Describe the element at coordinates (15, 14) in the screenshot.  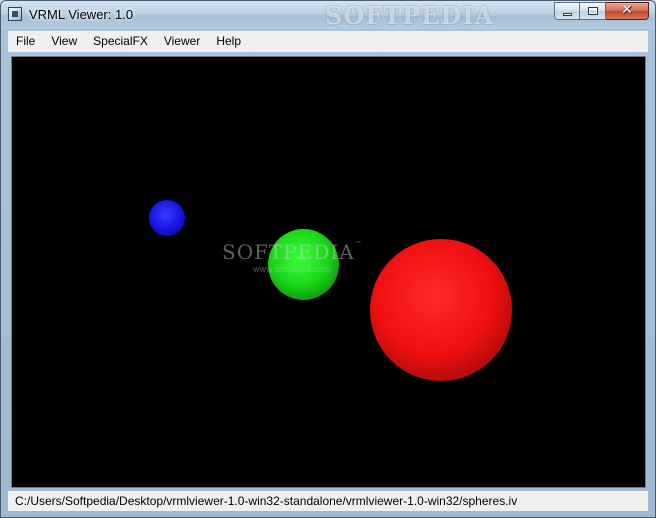
I see `app-icon` at that location.